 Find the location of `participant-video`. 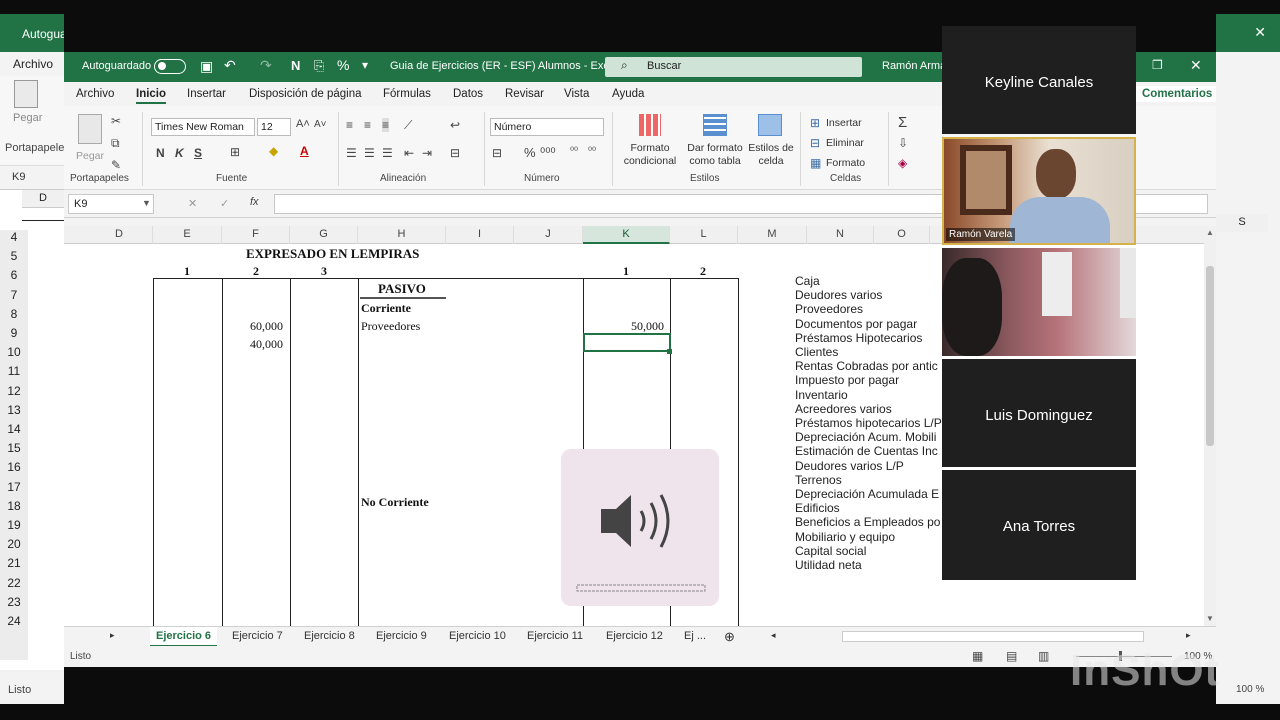

participant-video is located at coordinates (1039, 302).